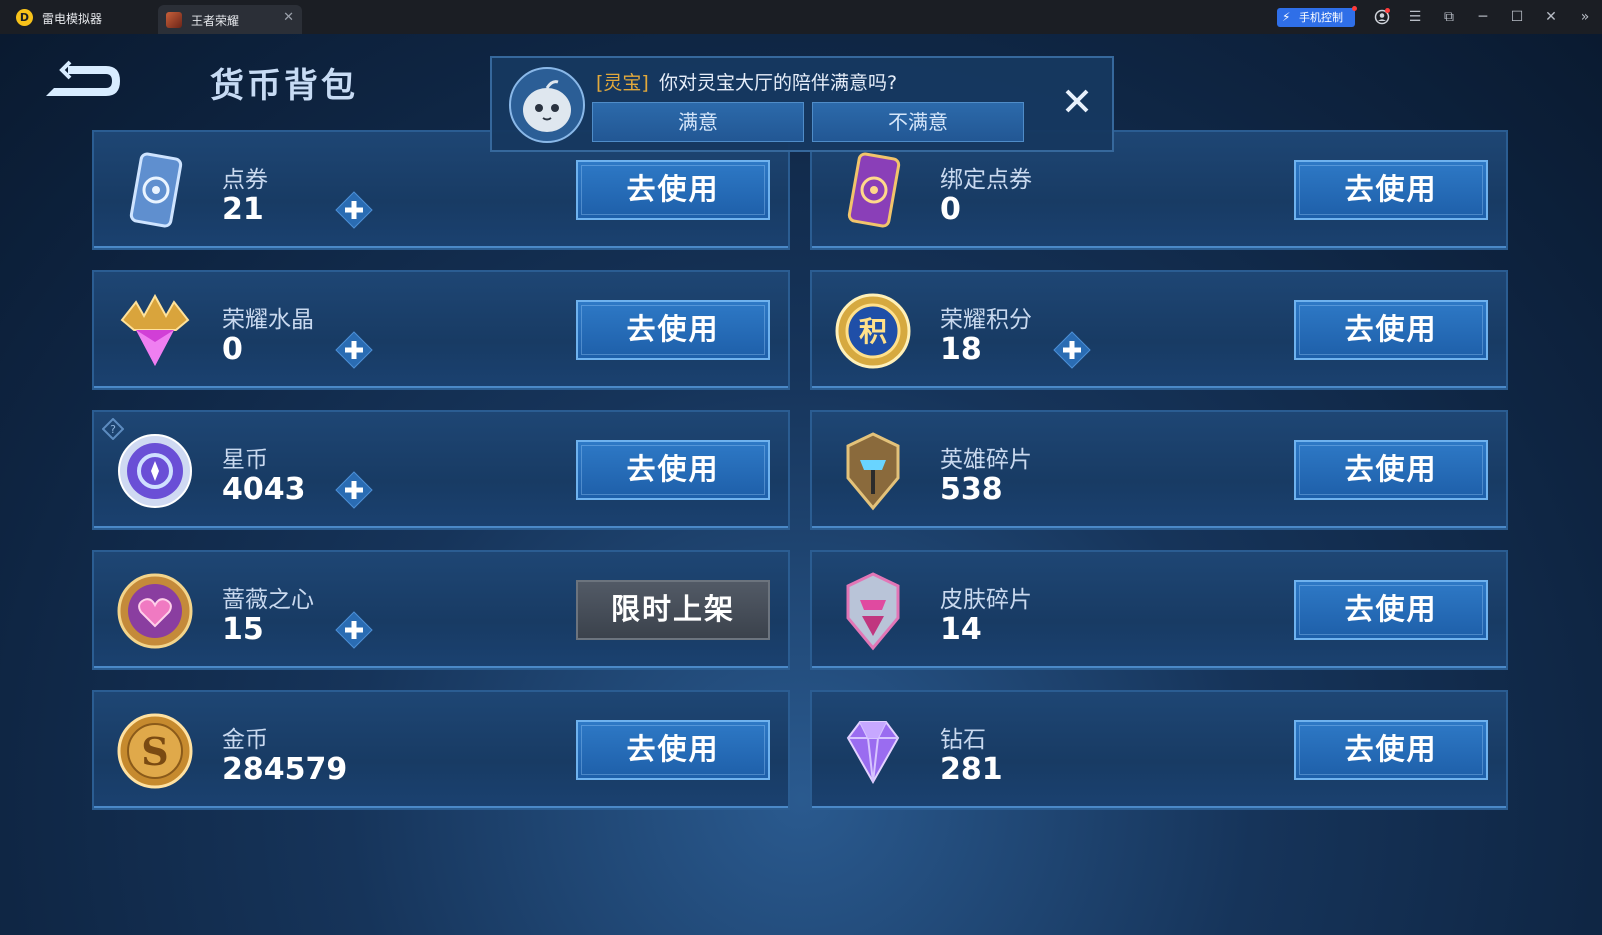  Describe the element at coordinates (174, 20) in the screenshot. I see `game-icon` at that location.